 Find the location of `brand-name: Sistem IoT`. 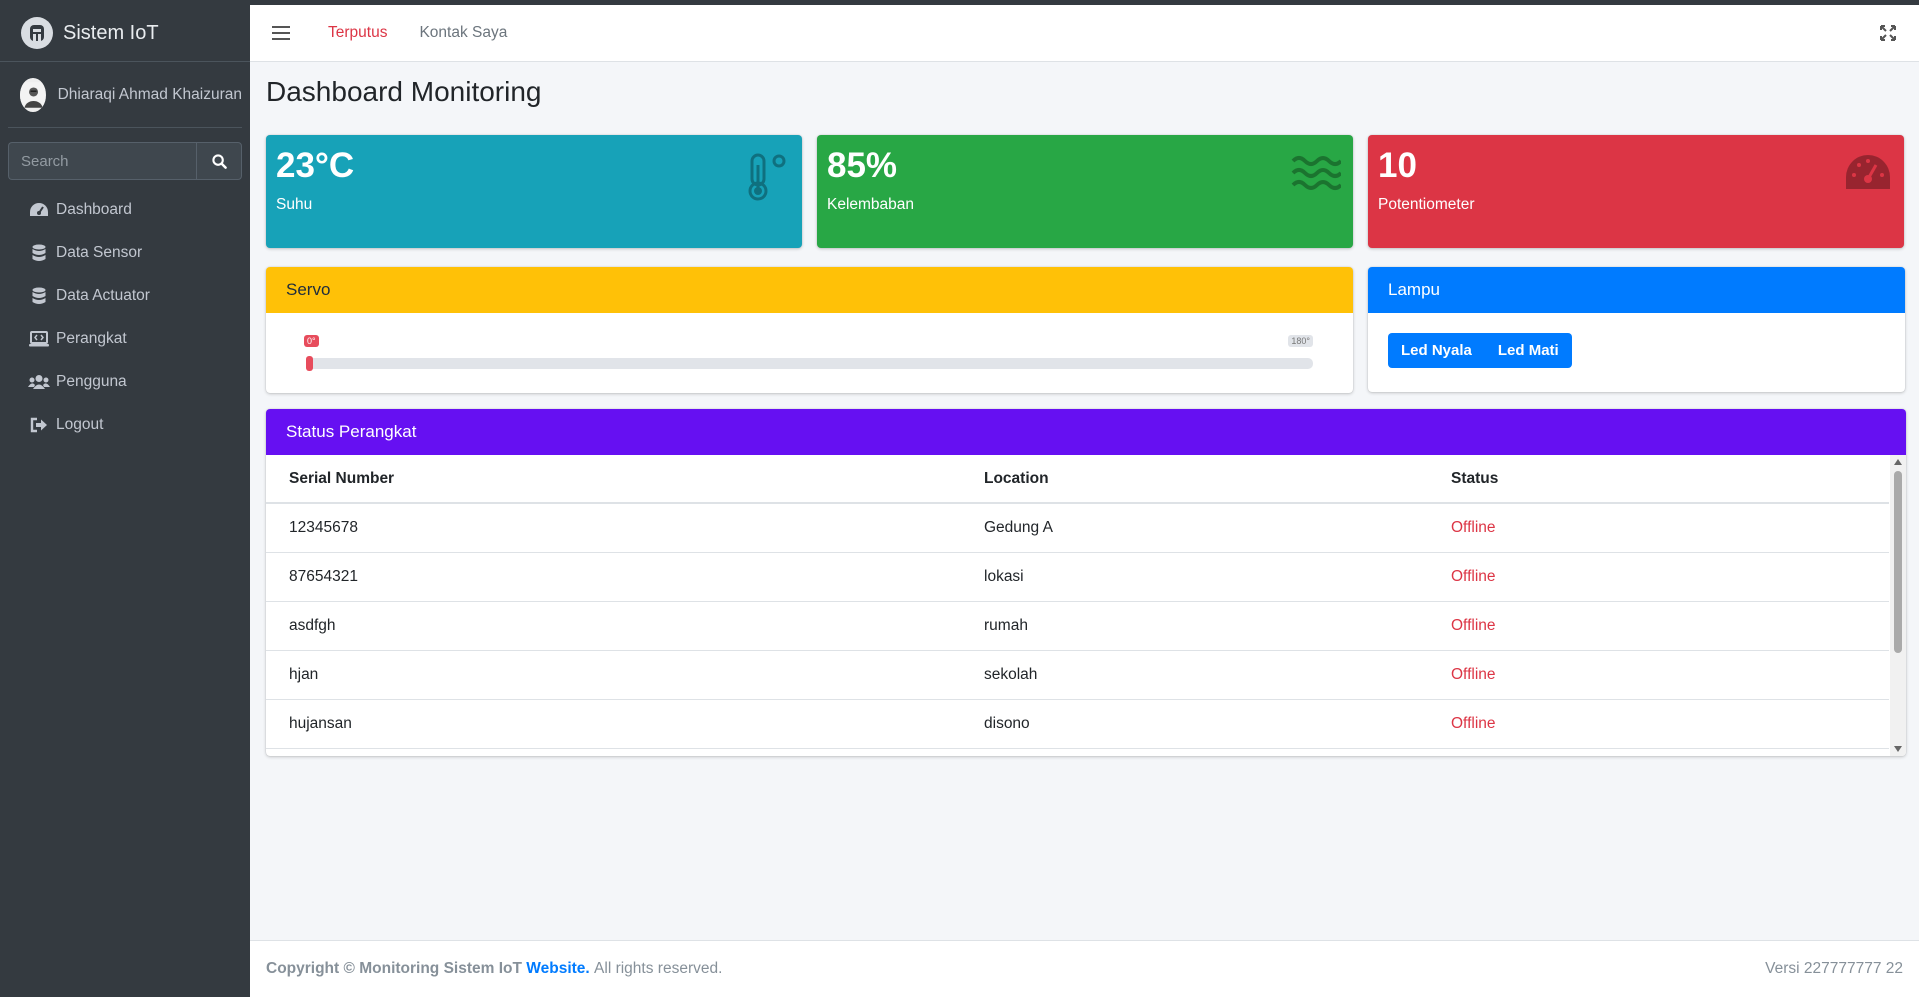

brand-name: Sistem IoT is located at coordinates (111, 32).